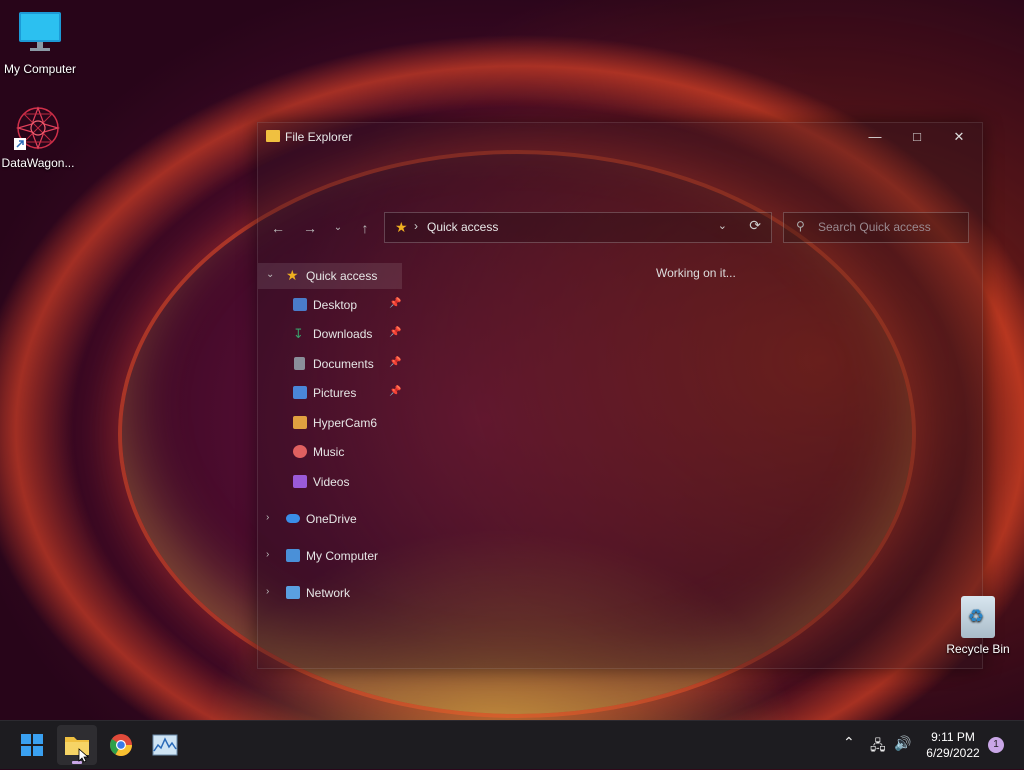 The height and width of the screenshot is (770, 1024). What do you see at coordinates (335, 305) in the screenshot?
I see `nav-item-label: Desktop` at bounding box center [335, 305].